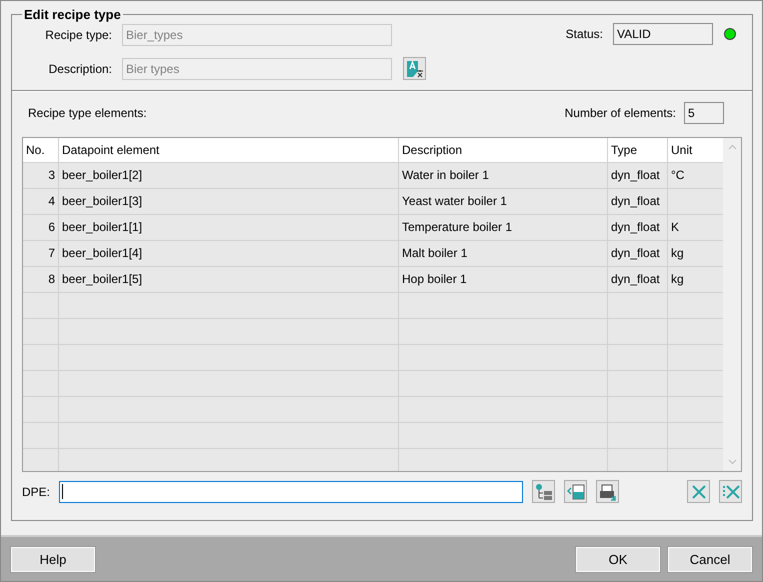 The image size is (763, 582). Describe the element at coordinates (229, 150) in the screenshot. I see `column-header: Datapoint element` at that location.